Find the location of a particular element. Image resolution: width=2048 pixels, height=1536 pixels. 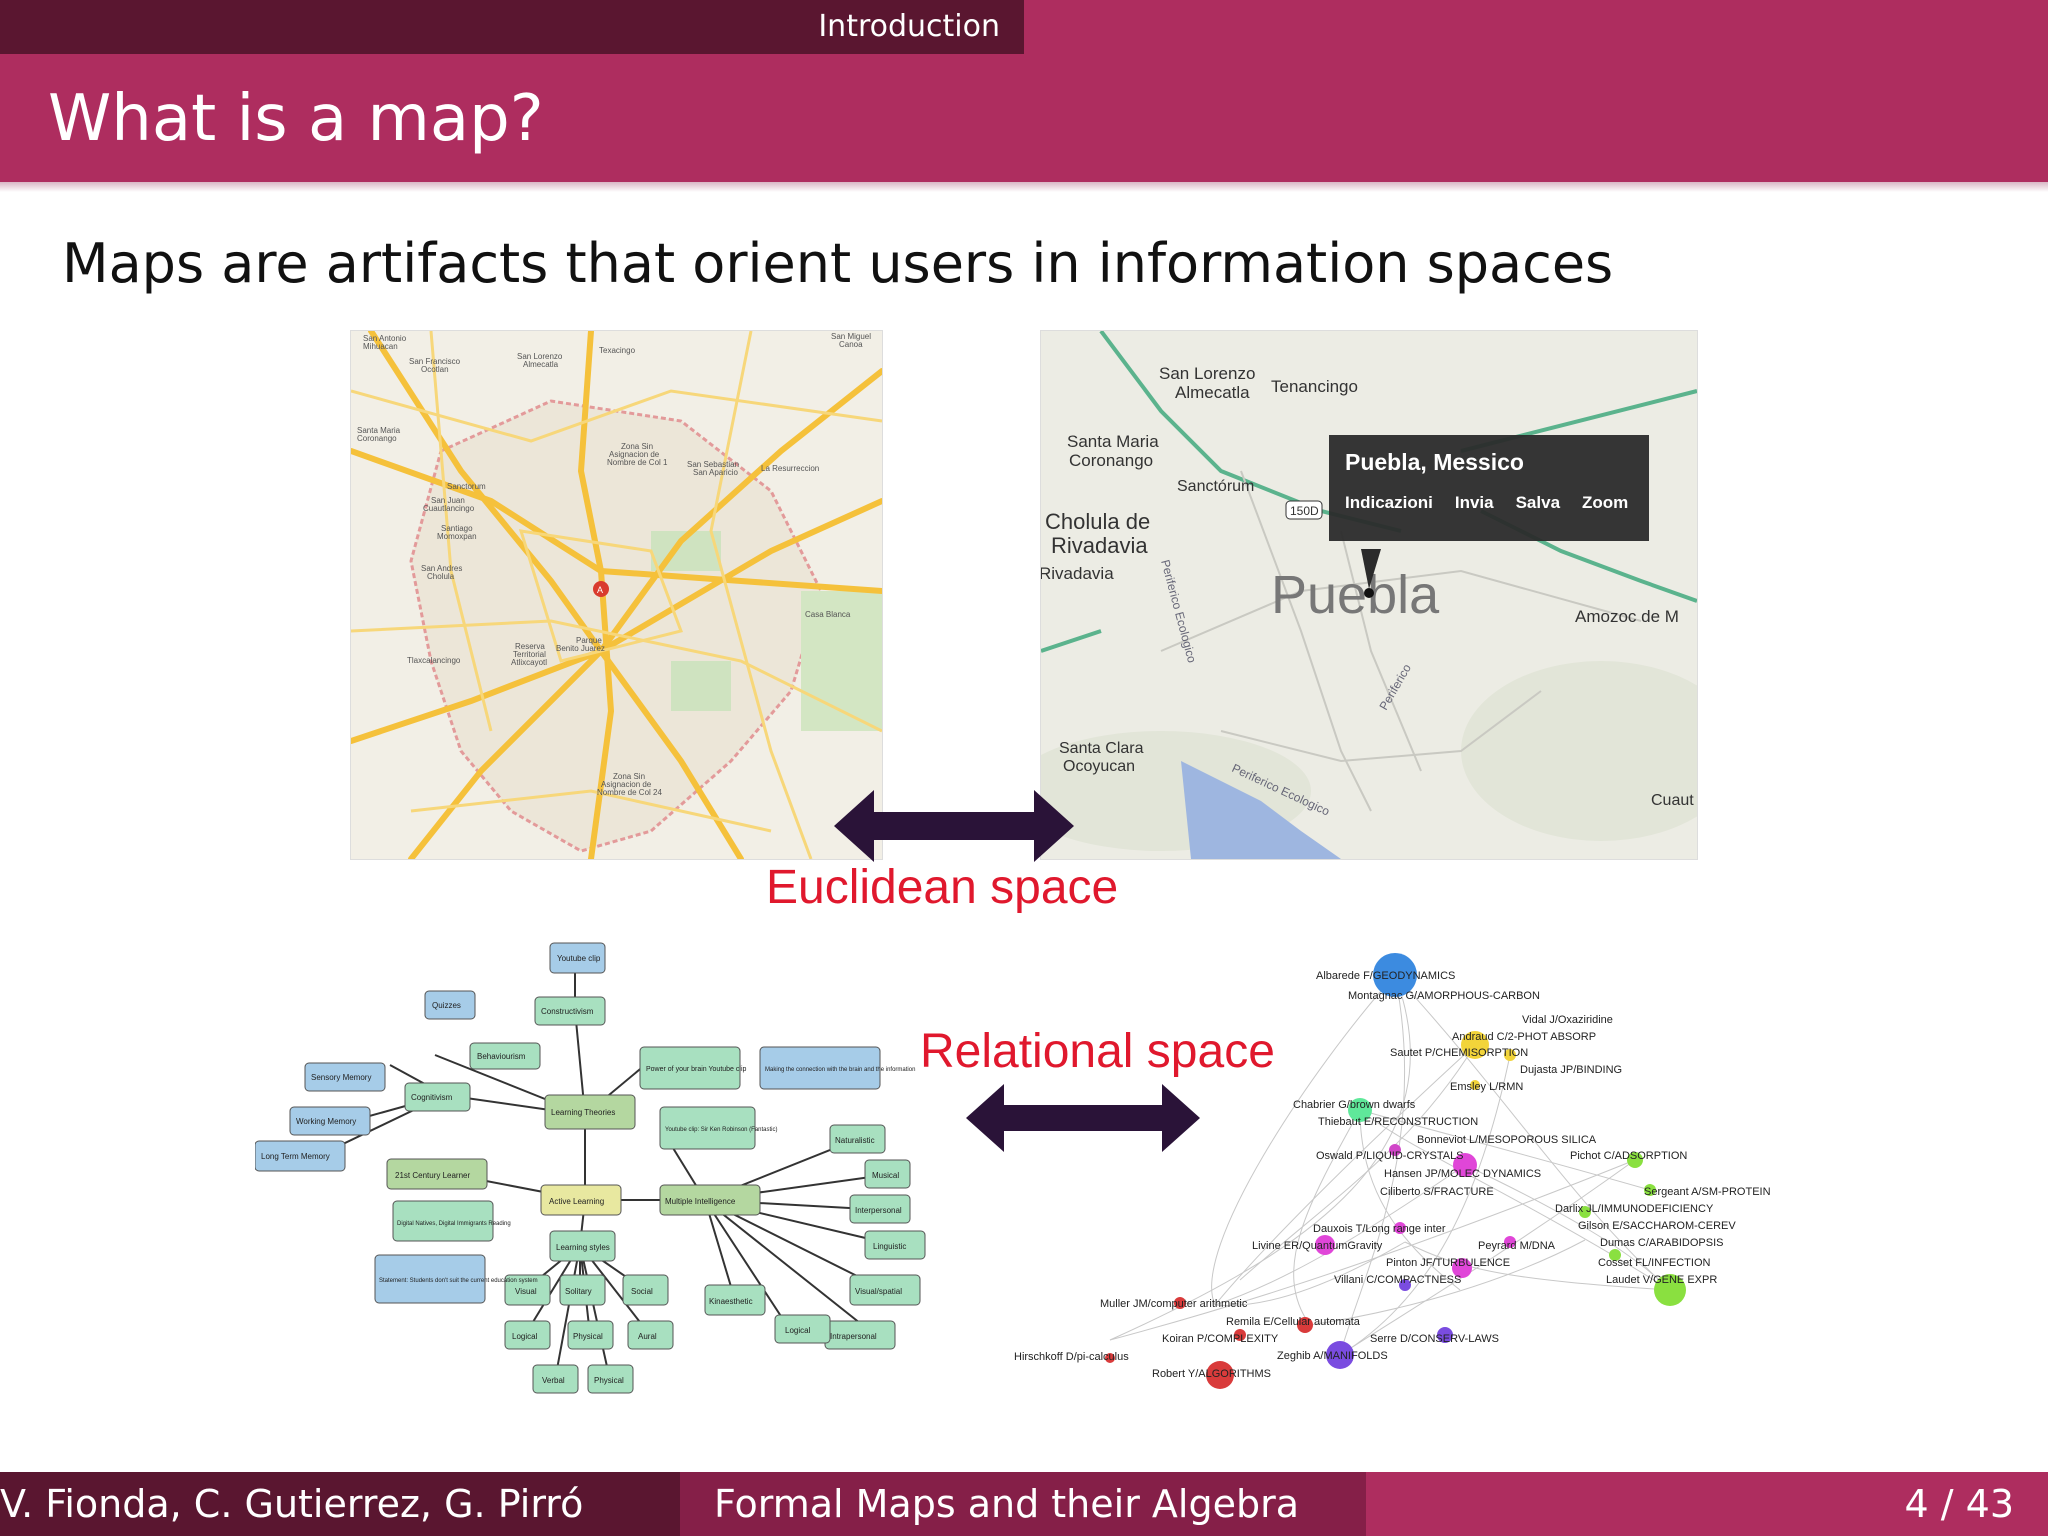

cm-node: Behaviourism is located at coordinates (501, 1056).